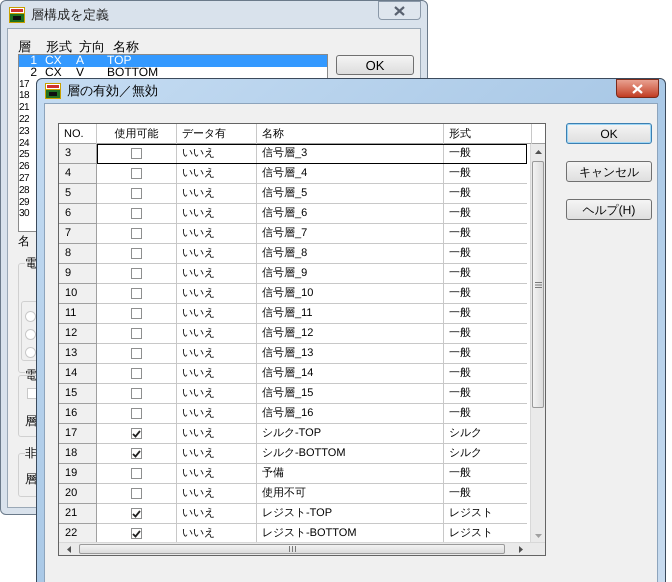 The image size is (672, 582). I want to click on row-number: 21, so click(78, 514).